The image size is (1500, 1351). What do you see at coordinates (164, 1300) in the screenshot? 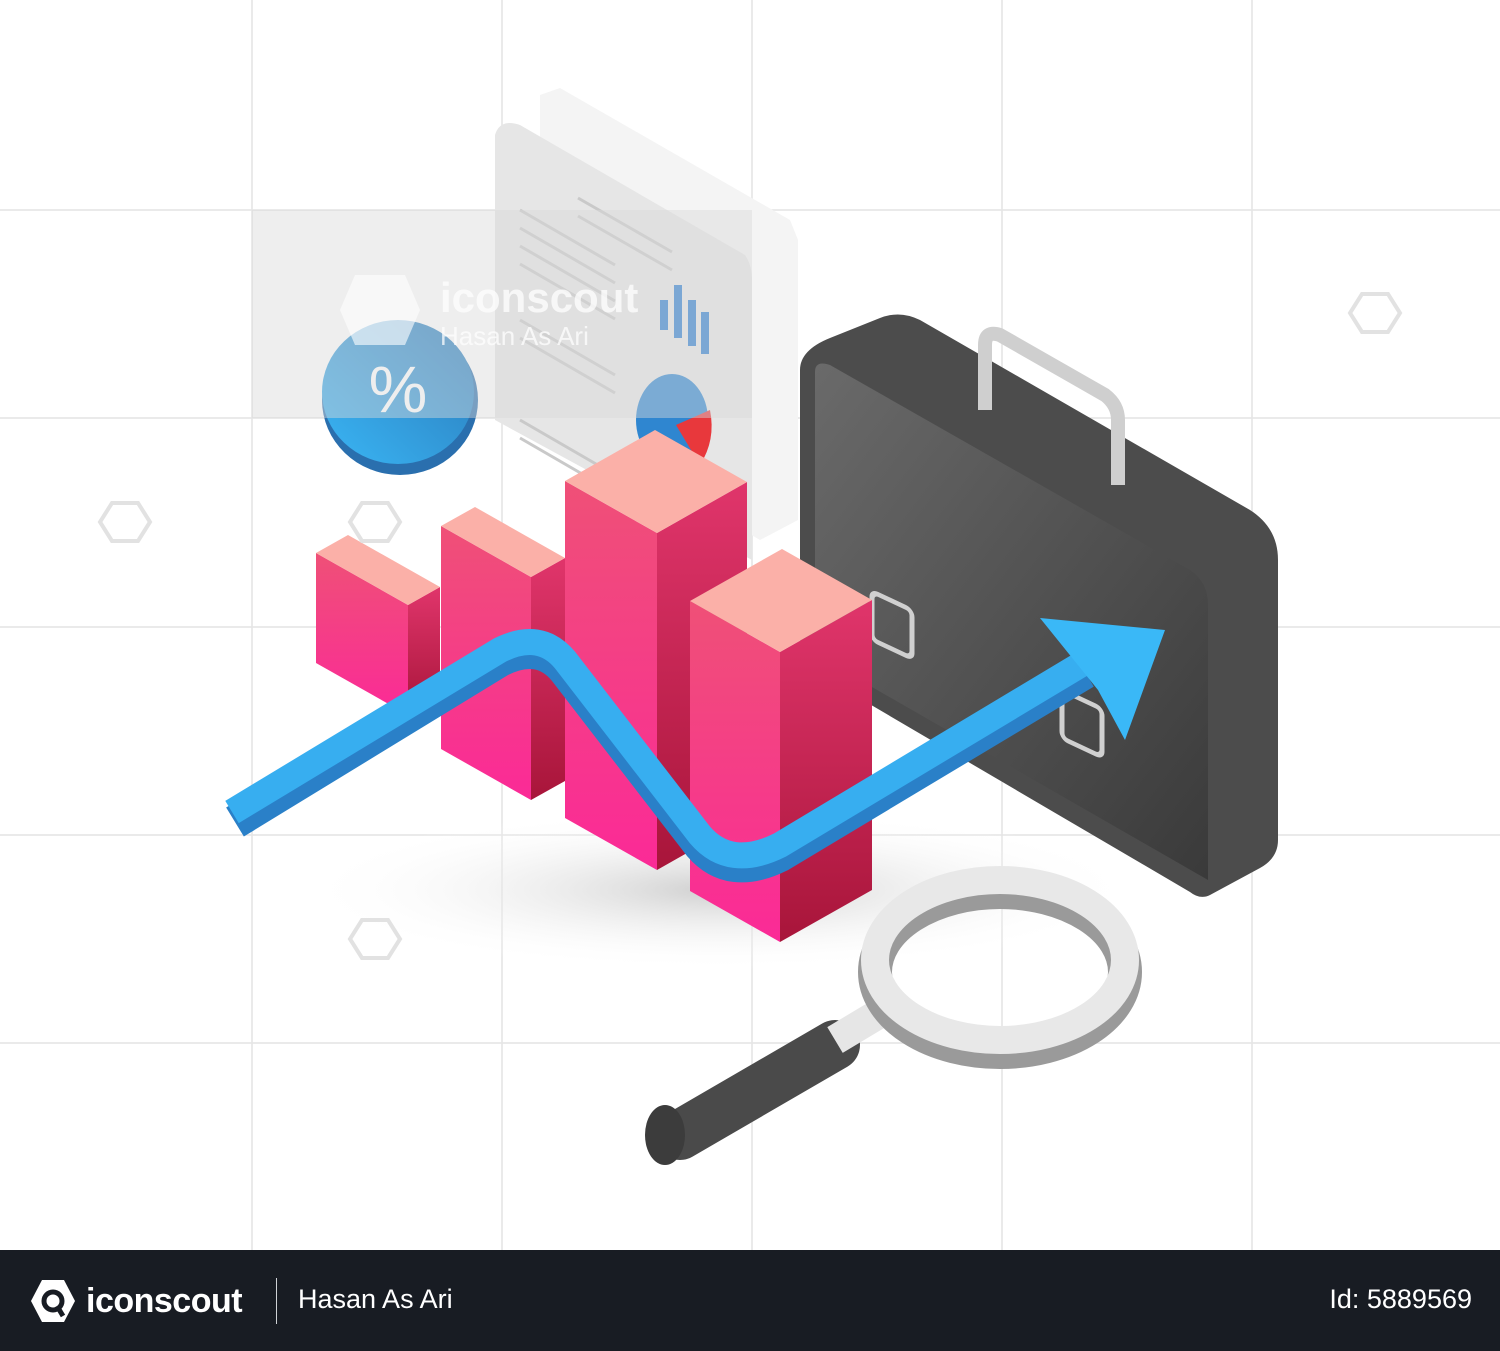
I see `footer-brand-name: iconscout` at bounding box center [164, 1300].